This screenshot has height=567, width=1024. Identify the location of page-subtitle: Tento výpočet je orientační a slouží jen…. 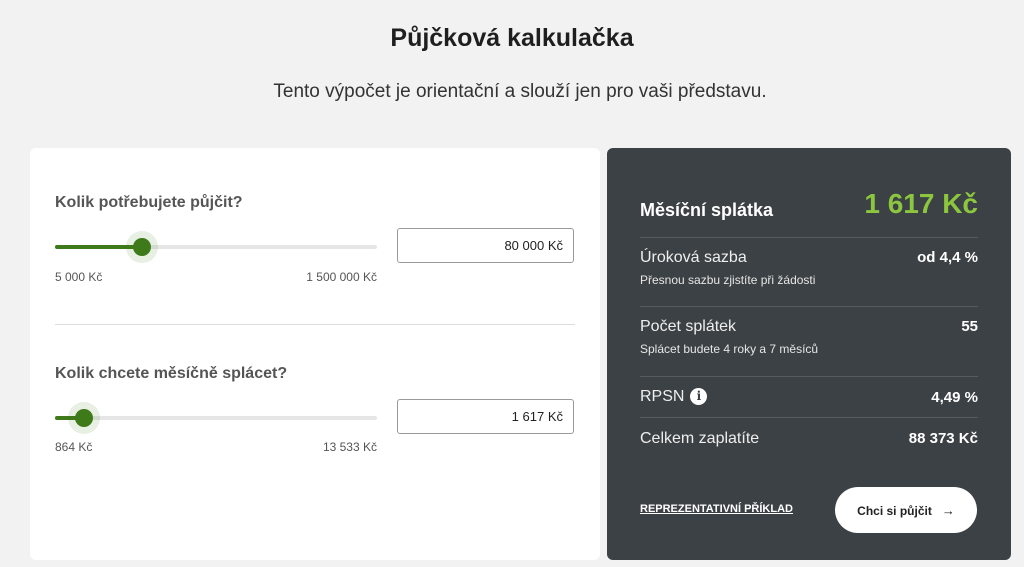
(520, 91).